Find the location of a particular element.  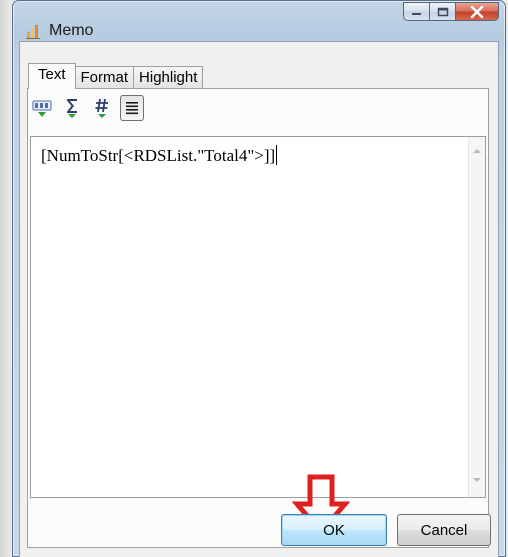

memo-text: [NumToStr[<RDSList."Total4">]] is located at coordinates (159, 155).